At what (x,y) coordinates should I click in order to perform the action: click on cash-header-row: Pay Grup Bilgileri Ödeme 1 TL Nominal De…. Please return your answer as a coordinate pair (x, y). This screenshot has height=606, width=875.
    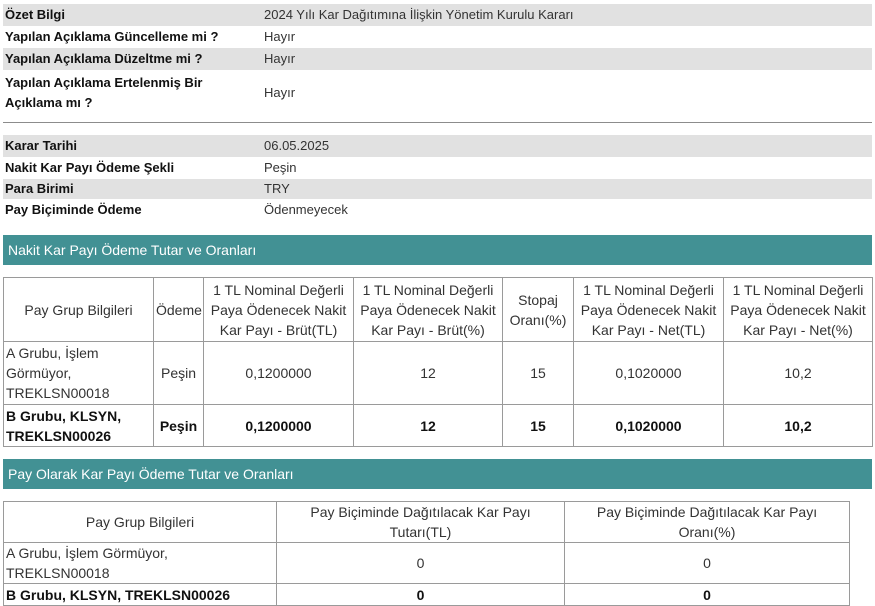
    Looking at the image, I should click on (438, 309).